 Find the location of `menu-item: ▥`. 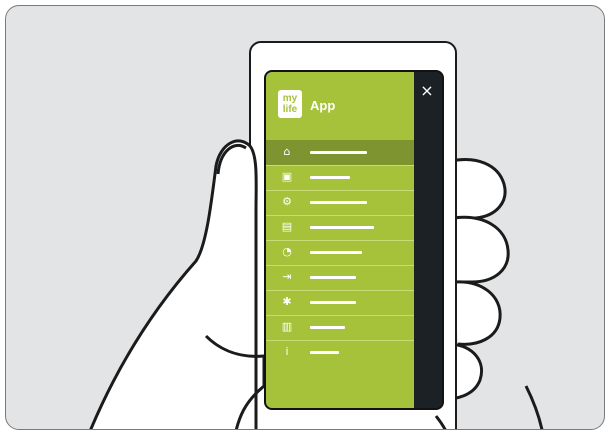

menu-item: ▥ is located at coordinates (340, 327).